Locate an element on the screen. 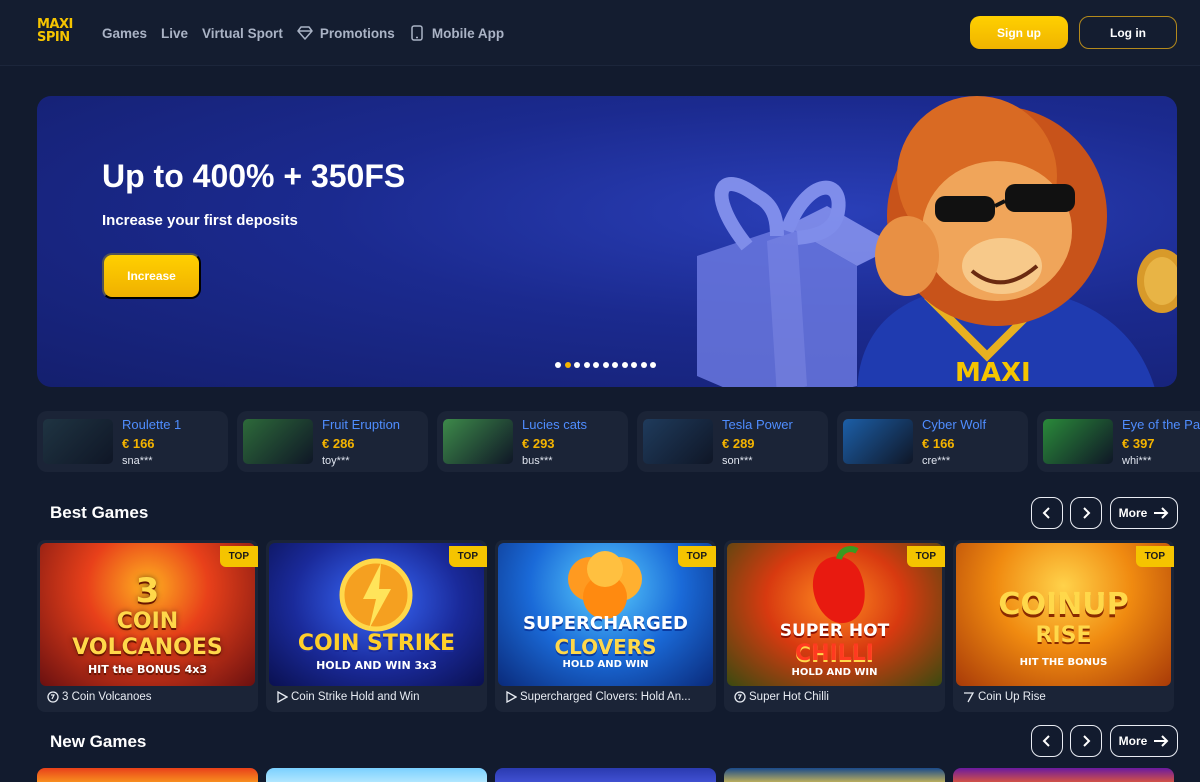  winner-card: Lucies cats € 293 bus*** is located at coordinates (532, 441).